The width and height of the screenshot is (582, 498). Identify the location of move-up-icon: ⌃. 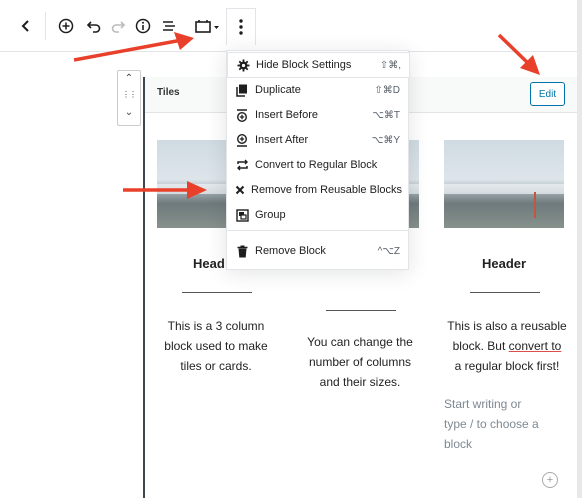
(129, 78).